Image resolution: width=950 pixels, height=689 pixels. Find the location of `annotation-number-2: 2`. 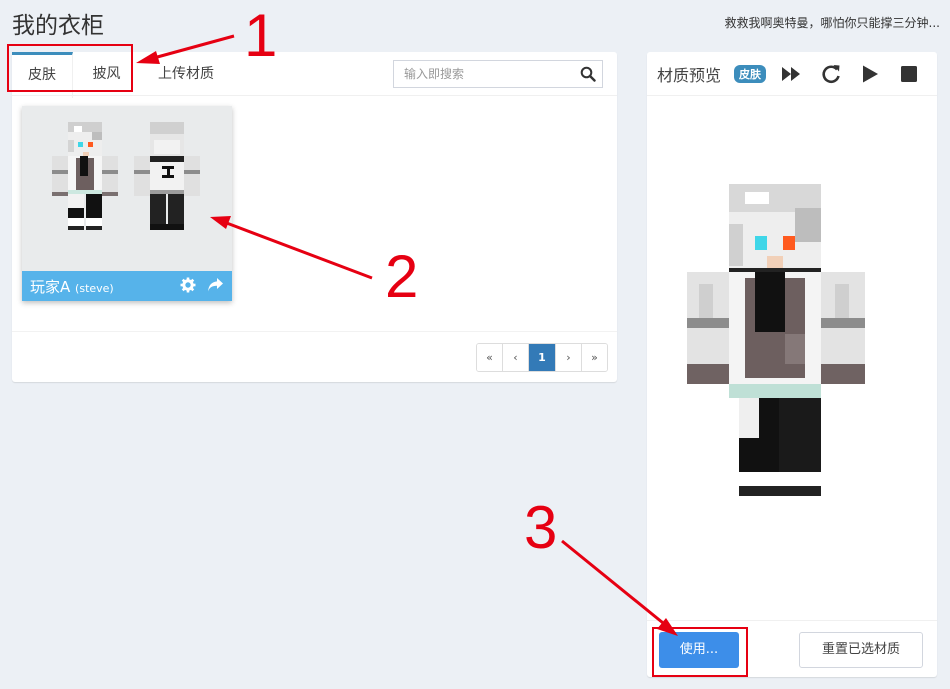

annotation-number-2: 2 is located at coordinates (402, 276).